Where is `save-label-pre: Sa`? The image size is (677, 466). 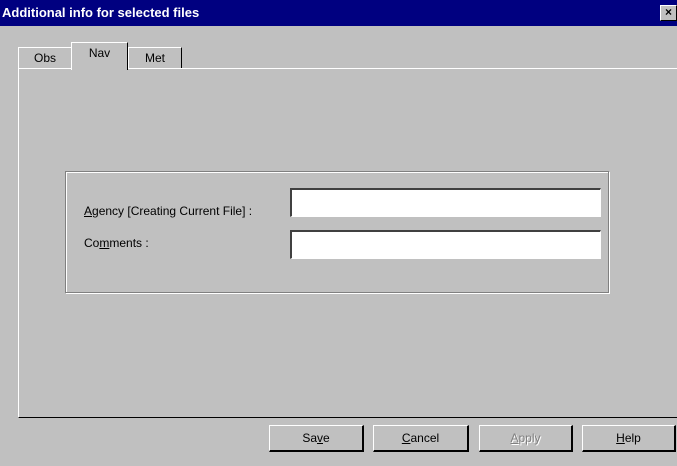
save-label-pre: Sa is located at coordinates (309, 438).